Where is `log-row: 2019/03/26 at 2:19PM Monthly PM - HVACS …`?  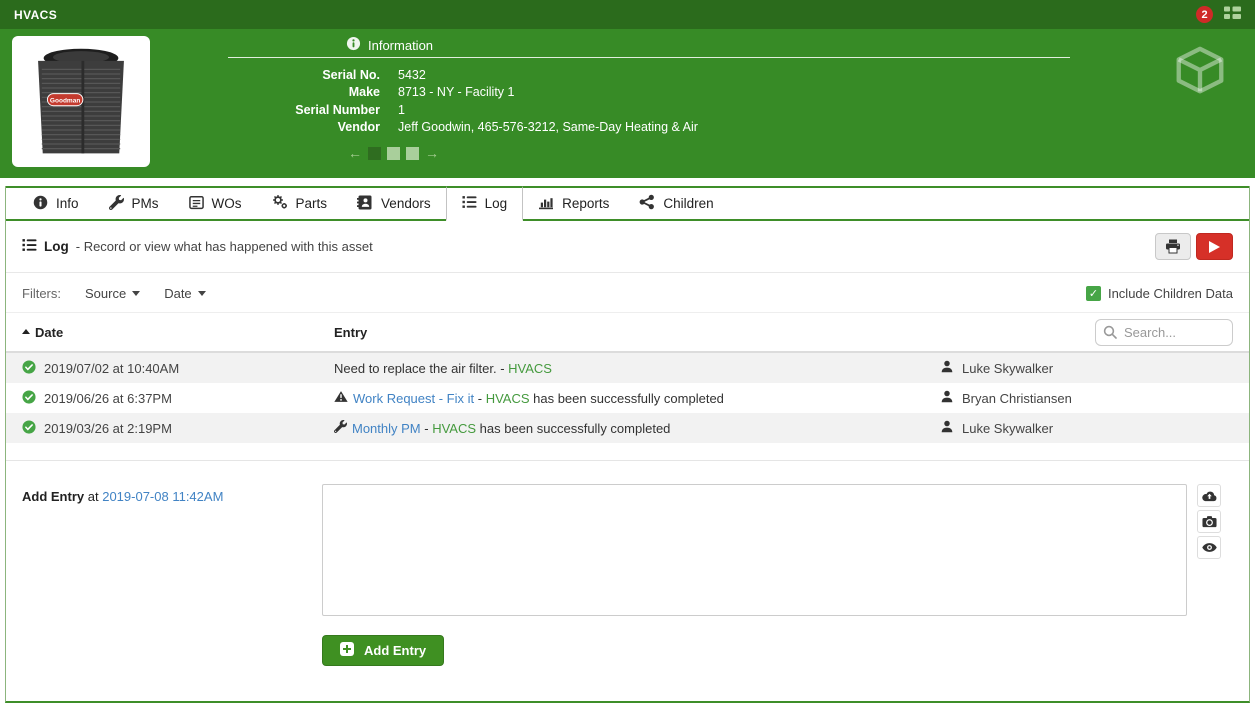 log-row: 2019/03/26 at 2:19PM Monthly PM - HVACS … is located at coordinates (627, 428).